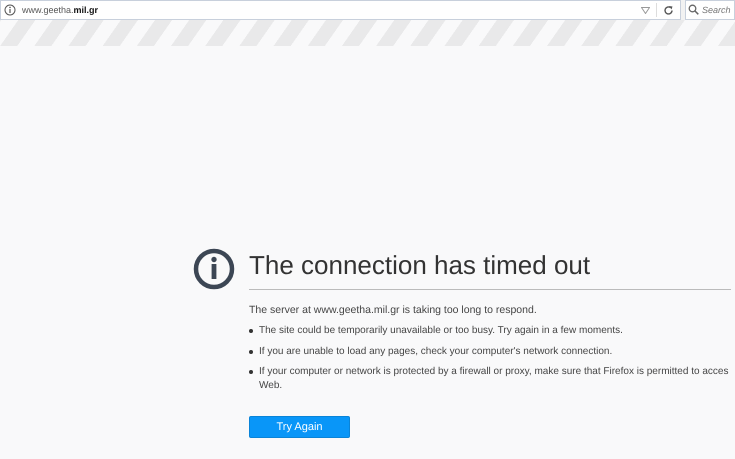 This screenshot has height=459, width=735. Describe the element at coordinates (393, 310) in the screenshot. I see `error-message: The server at www.geetha.mil.gr is taking too long to respond.` at that location.